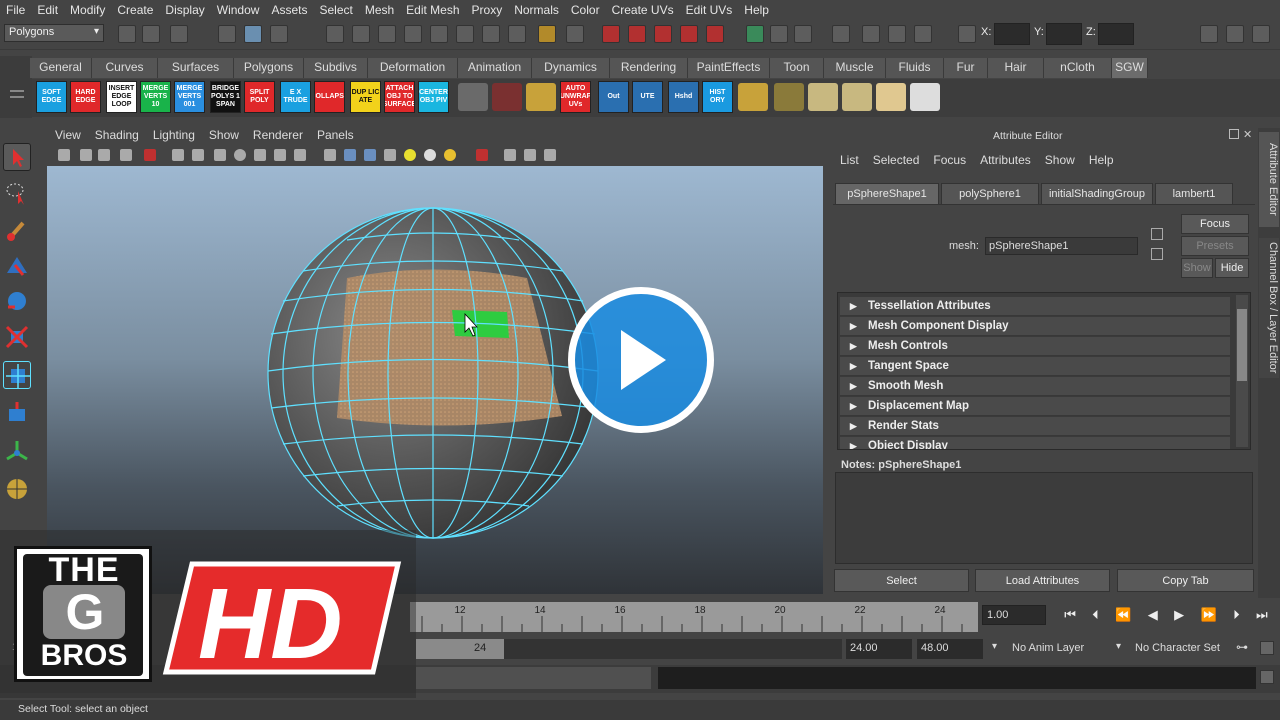 Image resolution: width=1280 pixels, height=720 pixels. I want to click on viewport-menu-renderer: Renderer, so click(278, 137).